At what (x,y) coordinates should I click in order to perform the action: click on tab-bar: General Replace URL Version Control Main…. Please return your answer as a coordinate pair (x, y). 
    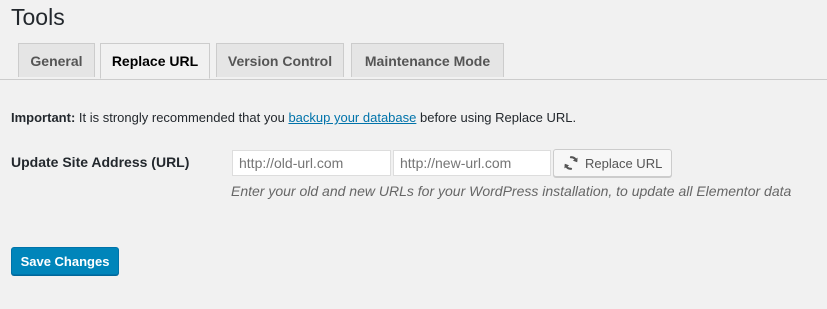
    Looking at the image, I should click on (413, 61).